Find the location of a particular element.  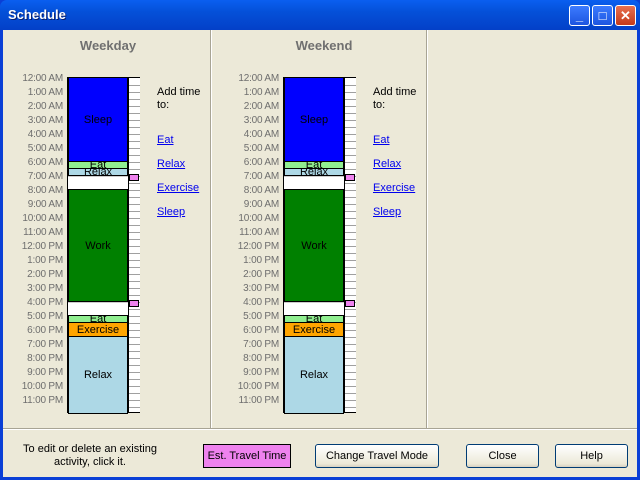

time-label: 6:00 AM is located at coordinates (45, 162).